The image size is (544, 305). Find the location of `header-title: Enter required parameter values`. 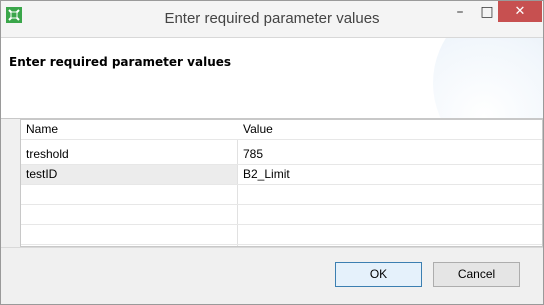

header-title: Enter required parameter values is located at coordinates (120, 62).